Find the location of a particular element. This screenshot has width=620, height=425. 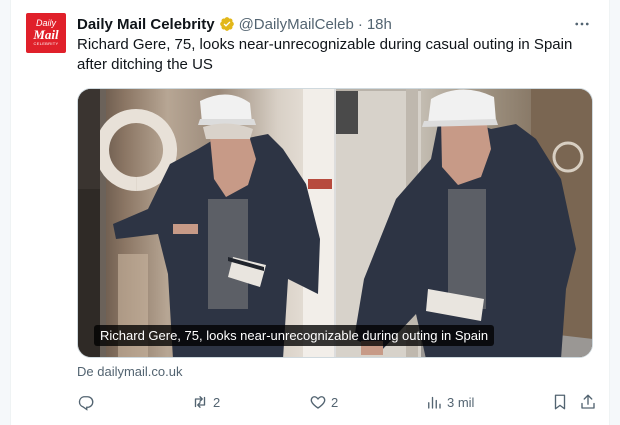

views-count: 3 mil is located at coordinates (461, 402).